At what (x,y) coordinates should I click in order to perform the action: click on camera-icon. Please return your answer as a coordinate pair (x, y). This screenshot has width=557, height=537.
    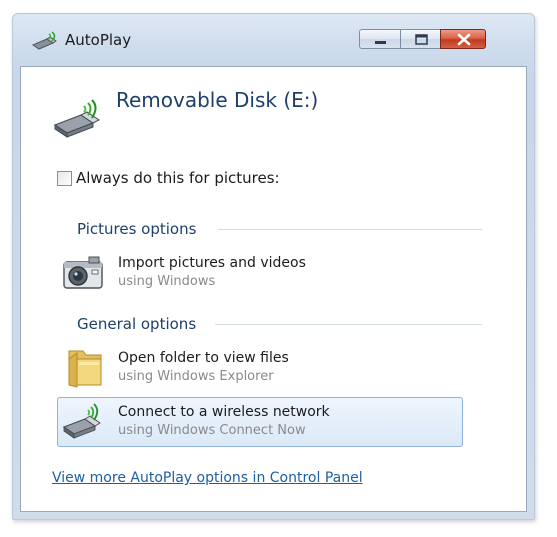
    Looking at the image, I should click on (83, 272).